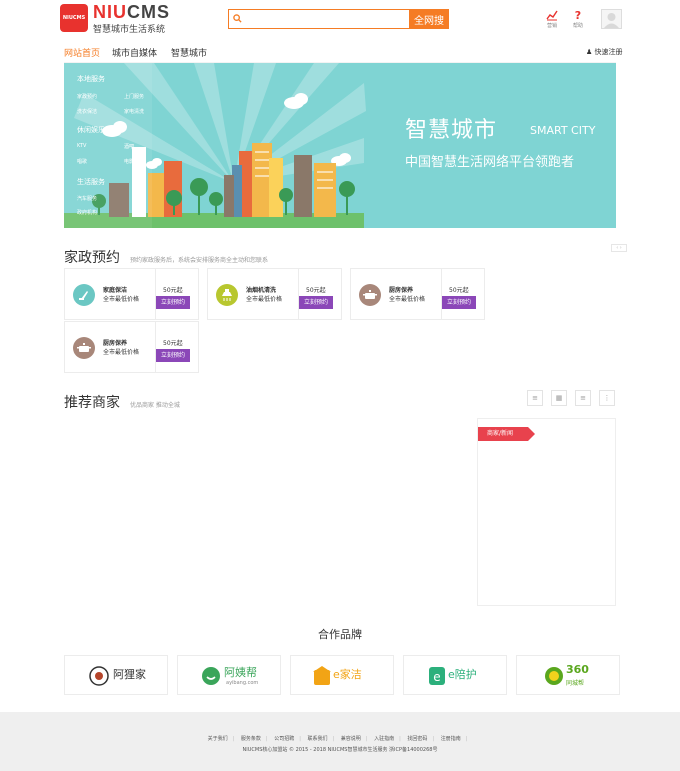 The image size is (680, 771). What do you see at coordinates (218, 738) in the screenshot?
I see `footer-link: 关于我们` at bounding box center [218, 738].